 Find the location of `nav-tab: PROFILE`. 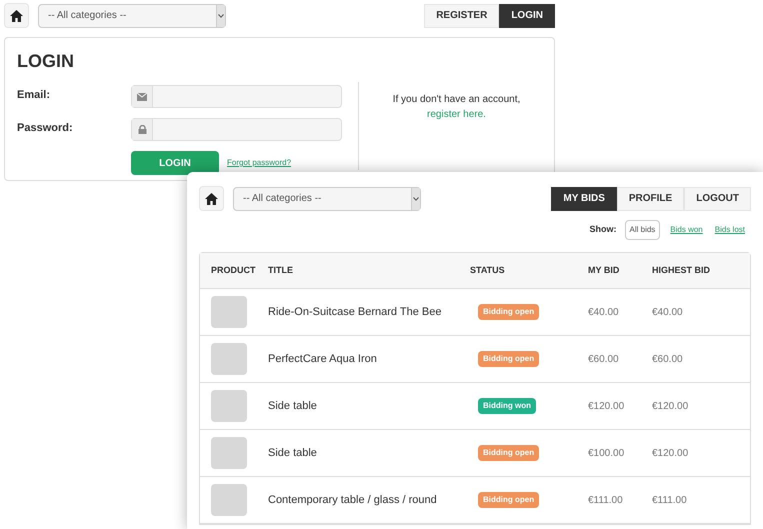

nav-tab: PROFILE is located at coordinates (650, 198).